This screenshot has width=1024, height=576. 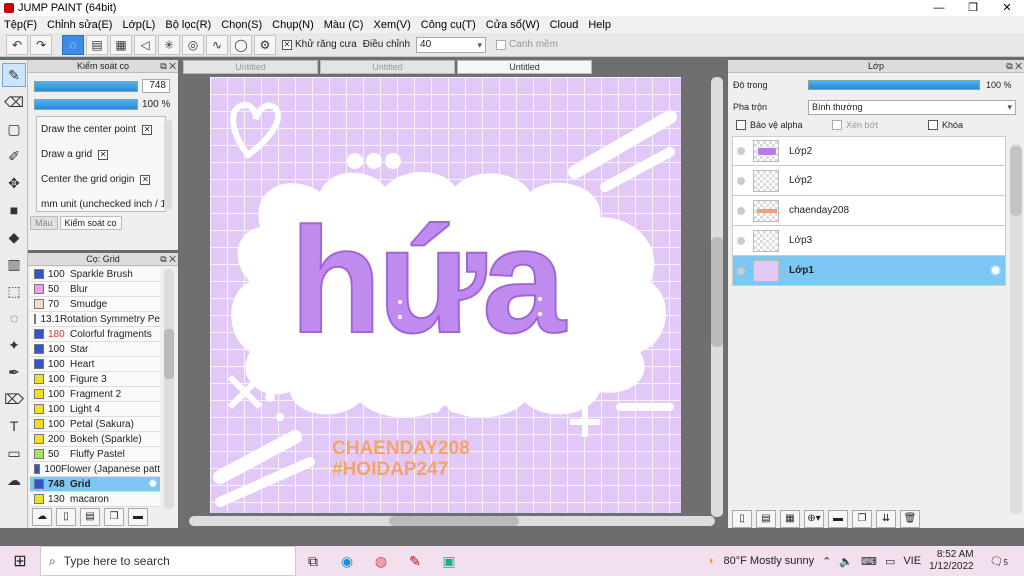 I want to click on bucket-tool-icon: ◆, so click(x=14, y=237).